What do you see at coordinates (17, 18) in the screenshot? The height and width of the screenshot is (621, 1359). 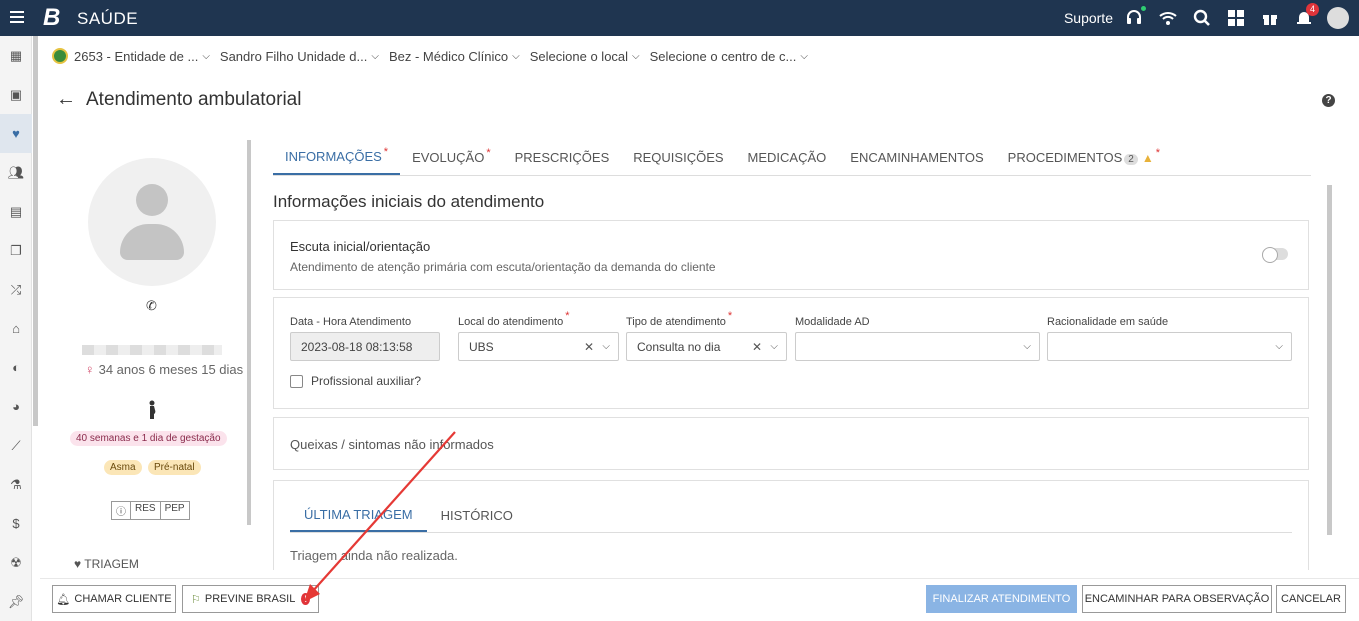 I see `menu-icon` at bounding box center [17, 18].